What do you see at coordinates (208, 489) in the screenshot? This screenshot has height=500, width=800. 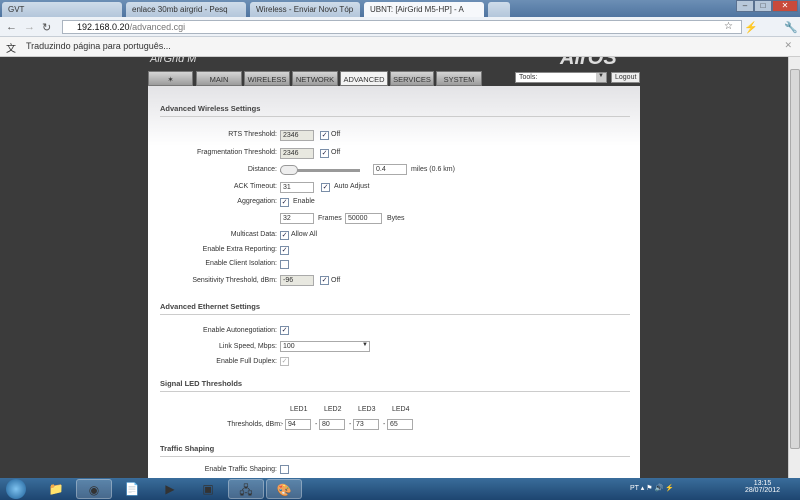 I see `window-icon: ▣` at bounding box center [208, 489].